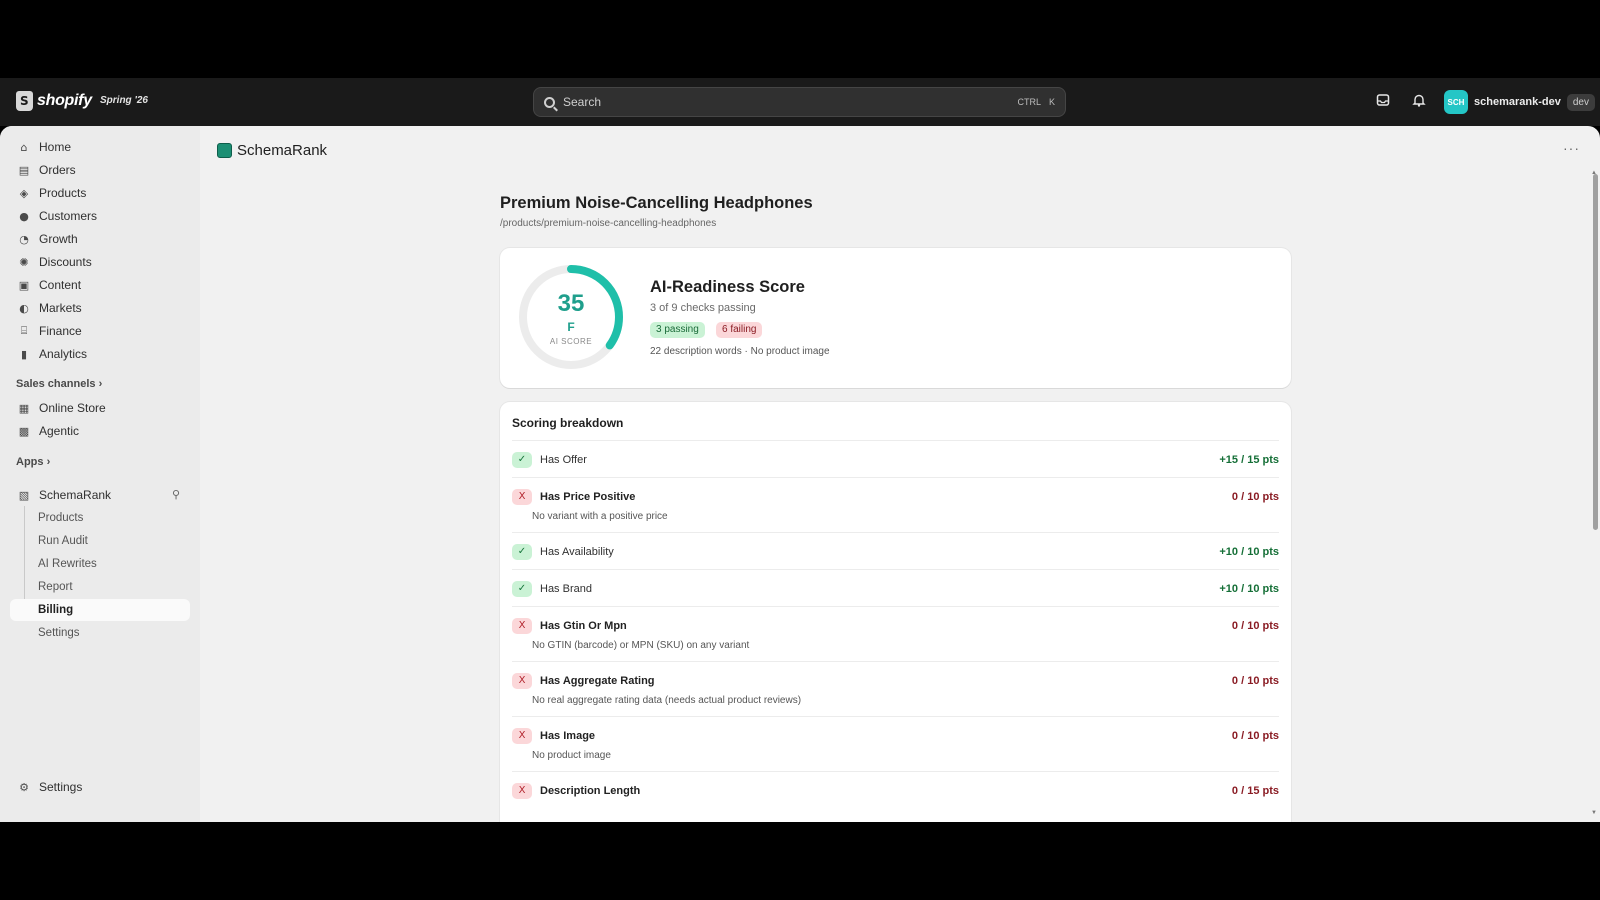 This screenshot has height=900, width=1600. What do you see at coordinates (100, 431) in the screenshot?
I see `nav-agentic: ▩ Agentic` at bounding box center [100, 431].